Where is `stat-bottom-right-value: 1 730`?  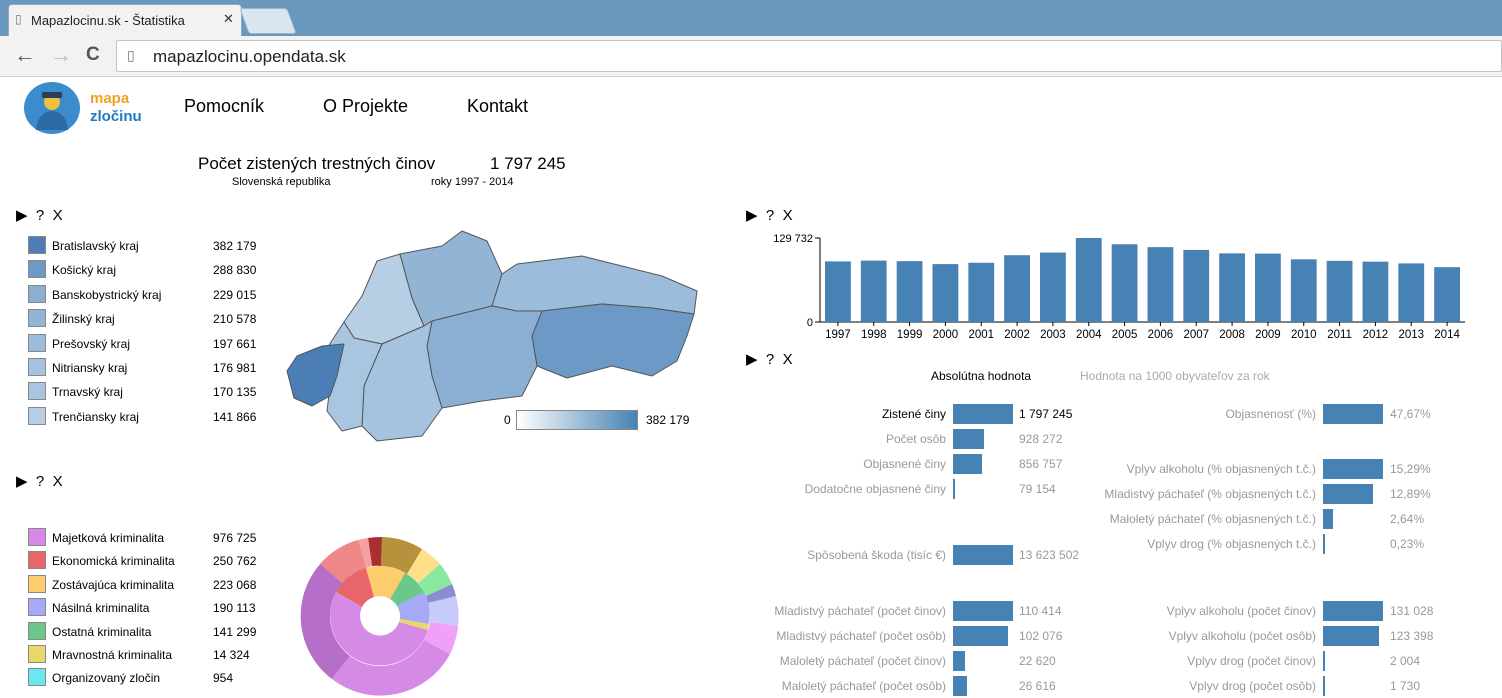 stat-bottom-right-value: 1 730 is located at coordinates (1405, 686).